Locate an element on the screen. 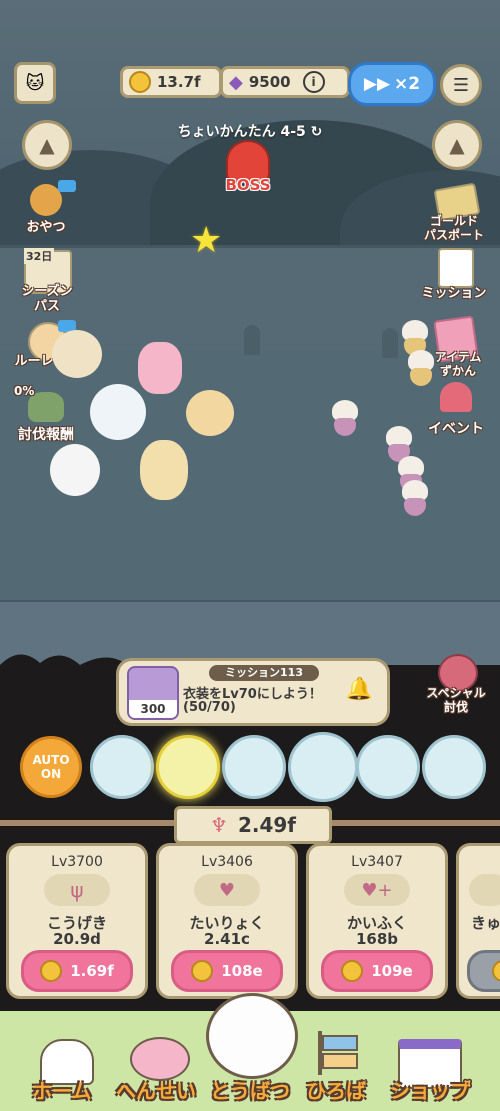  special-subjugation-button: スペシャル 討伐 is located at coordinates (456, 686).